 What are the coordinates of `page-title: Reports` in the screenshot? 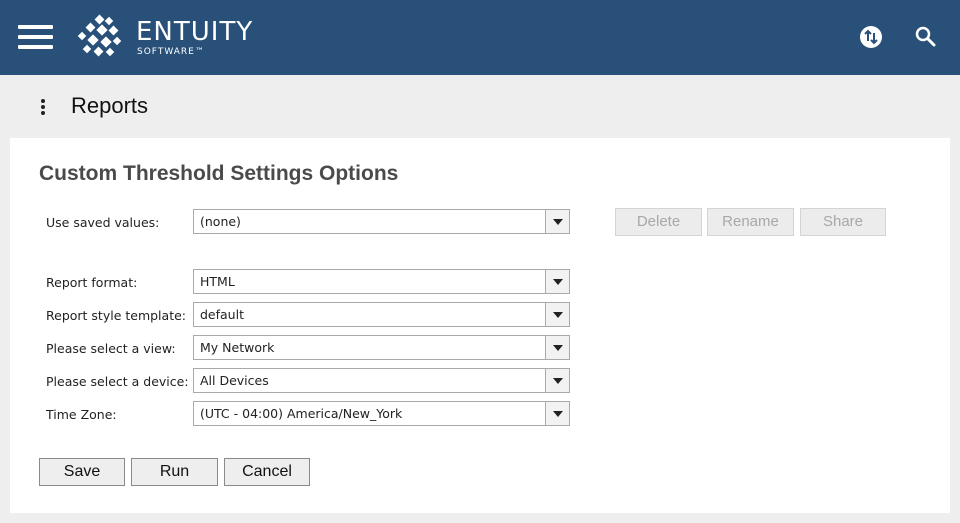 It's located at (110, 105).